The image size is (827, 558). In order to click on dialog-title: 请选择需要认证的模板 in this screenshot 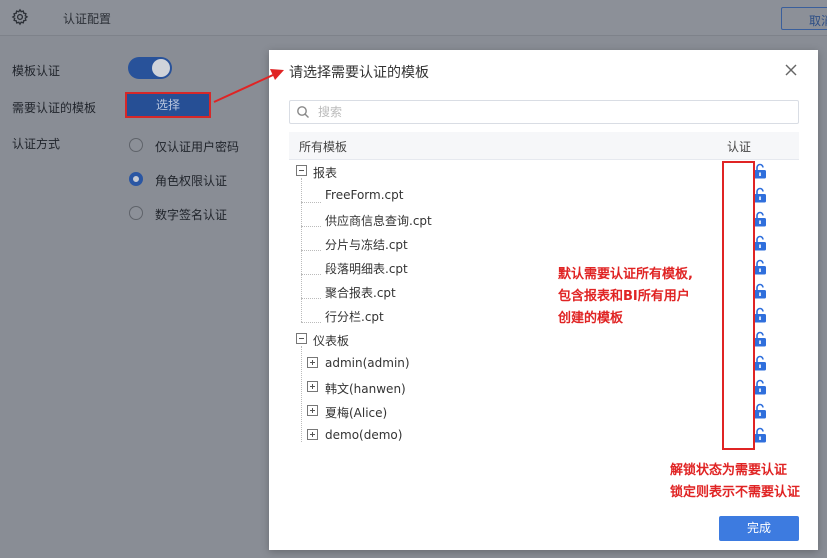, I will do `click(359, 73)`.